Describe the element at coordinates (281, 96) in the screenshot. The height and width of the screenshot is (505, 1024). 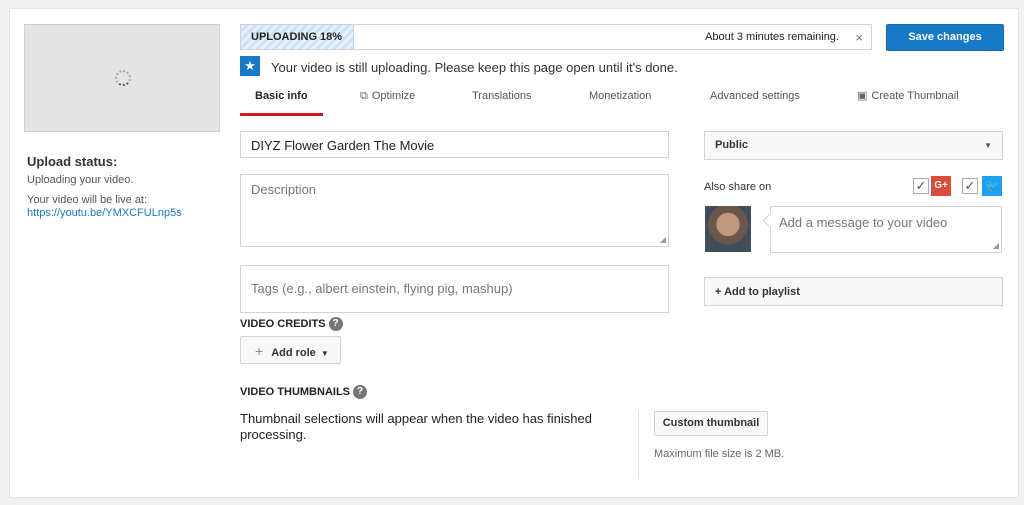
I see `tab-label: Basic info` at that location.